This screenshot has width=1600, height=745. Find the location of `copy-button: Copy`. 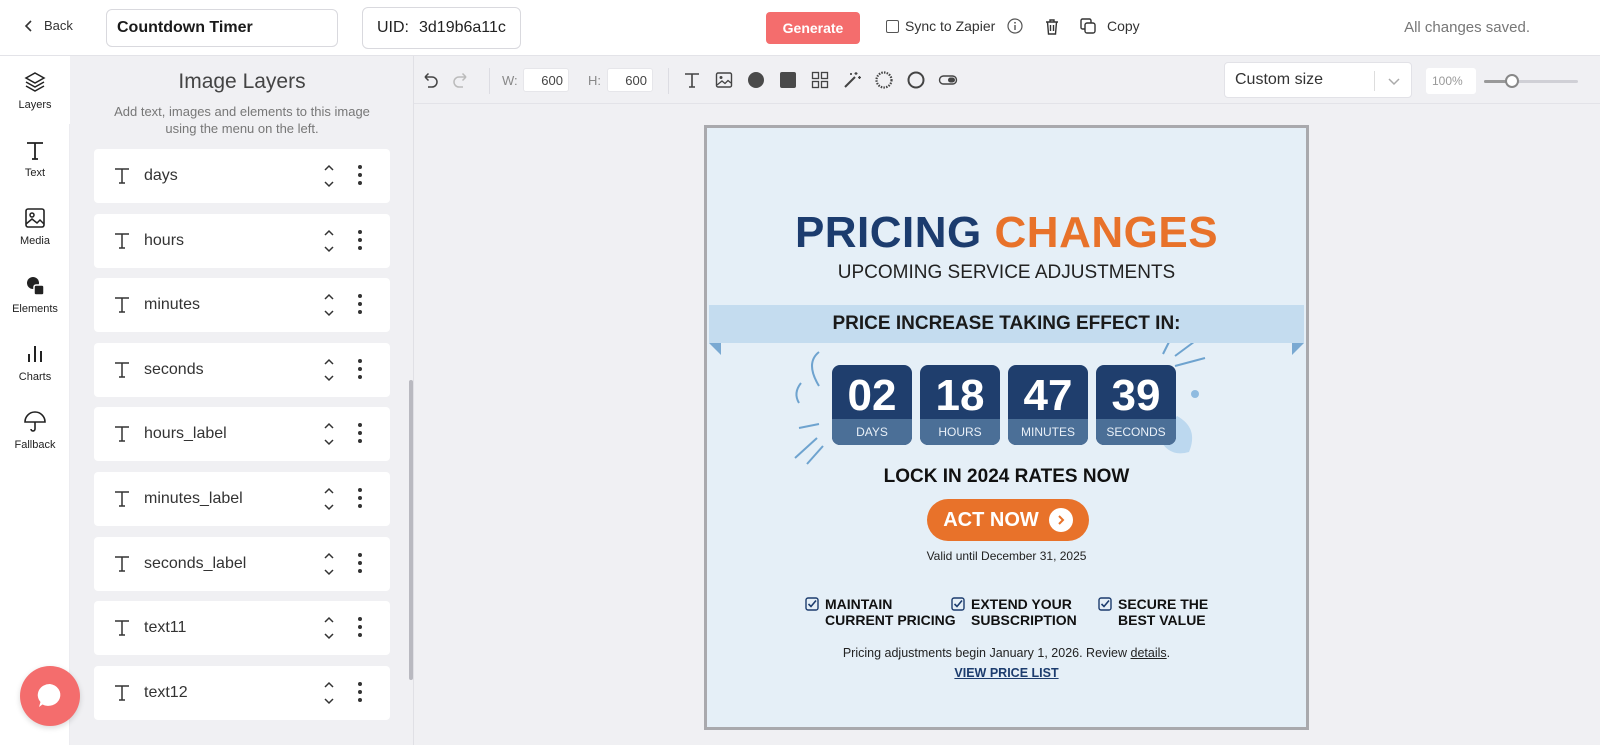

copy-button: Copy is located at coordinates (1109, 26).